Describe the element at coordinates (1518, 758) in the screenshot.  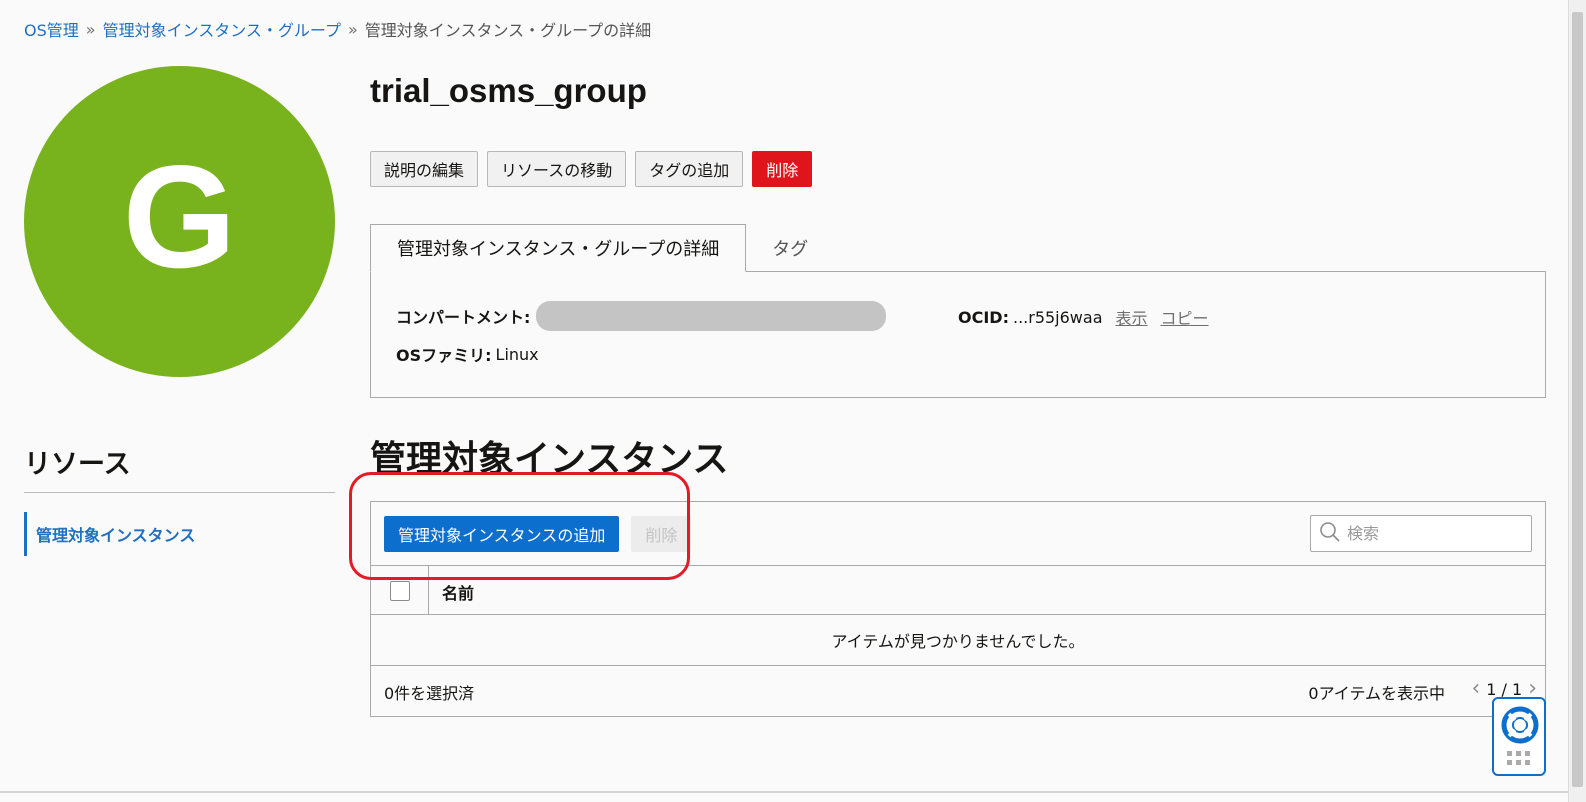
I see `grid-icon` at that location.